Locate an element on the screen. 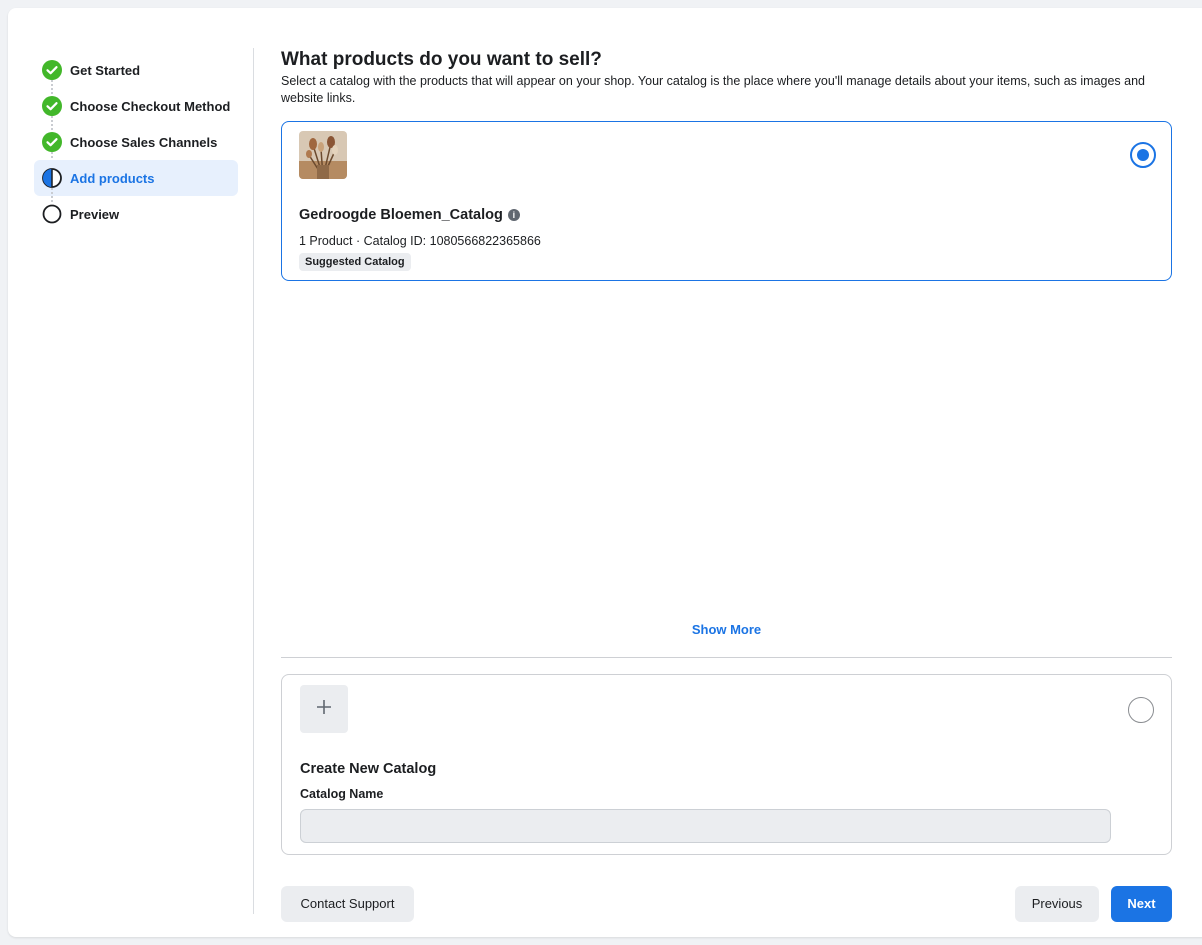 The height and width of the screenshot is (945, 1202). next-button: Next is located at coordinates (1141, 904).